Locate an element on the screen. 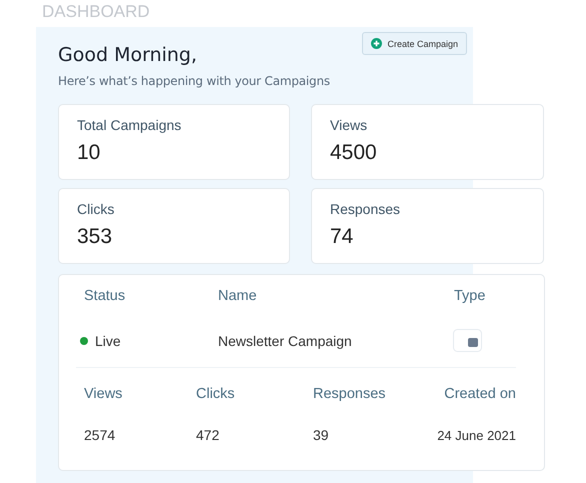 This screenshot has height=483, width=586. column-header: Clicks is located at coordinates (216, 394).